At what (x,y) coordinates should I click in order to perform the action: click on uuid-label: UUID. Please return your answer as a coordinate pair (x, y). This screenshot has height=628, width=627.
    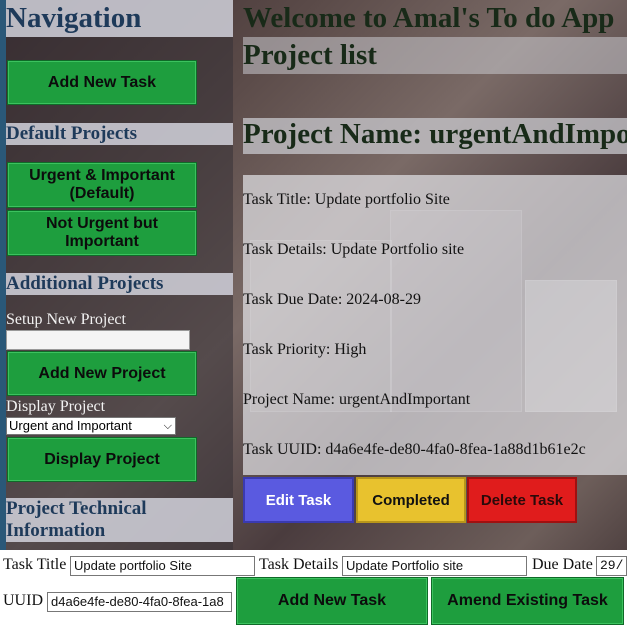
    Looking at the image, I should click on (23, 600).